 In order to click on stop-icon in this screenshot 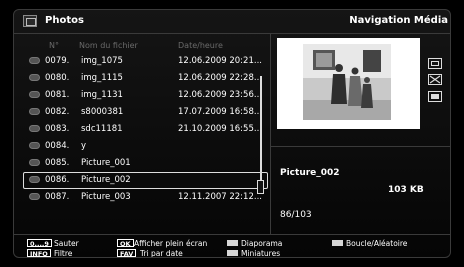, I will do `click(435, 96)`.